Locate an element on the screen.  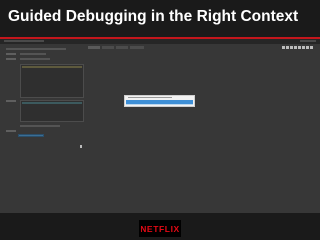
data-panel-bottom is located at coordinates (52, 111).